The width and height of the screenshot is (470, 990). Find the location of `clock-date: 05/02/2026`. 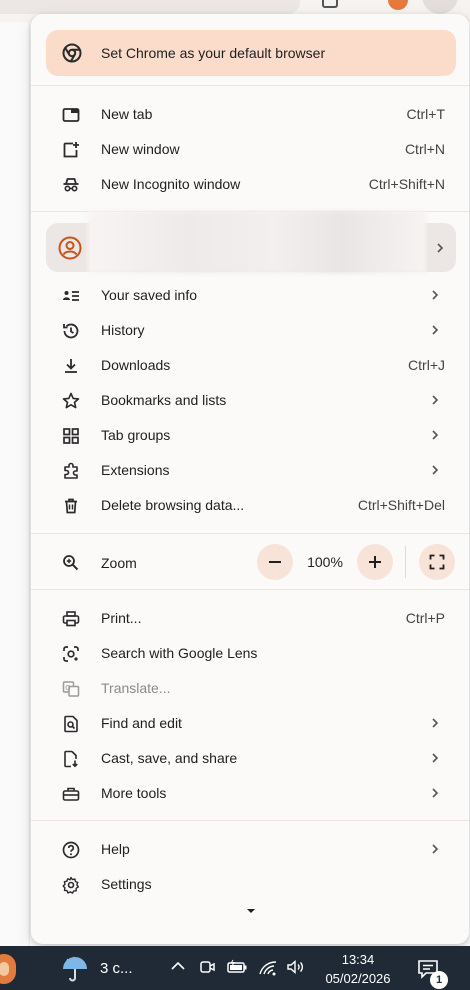

clock-date: 05/02/2026 is located at coordinates (358, 978).